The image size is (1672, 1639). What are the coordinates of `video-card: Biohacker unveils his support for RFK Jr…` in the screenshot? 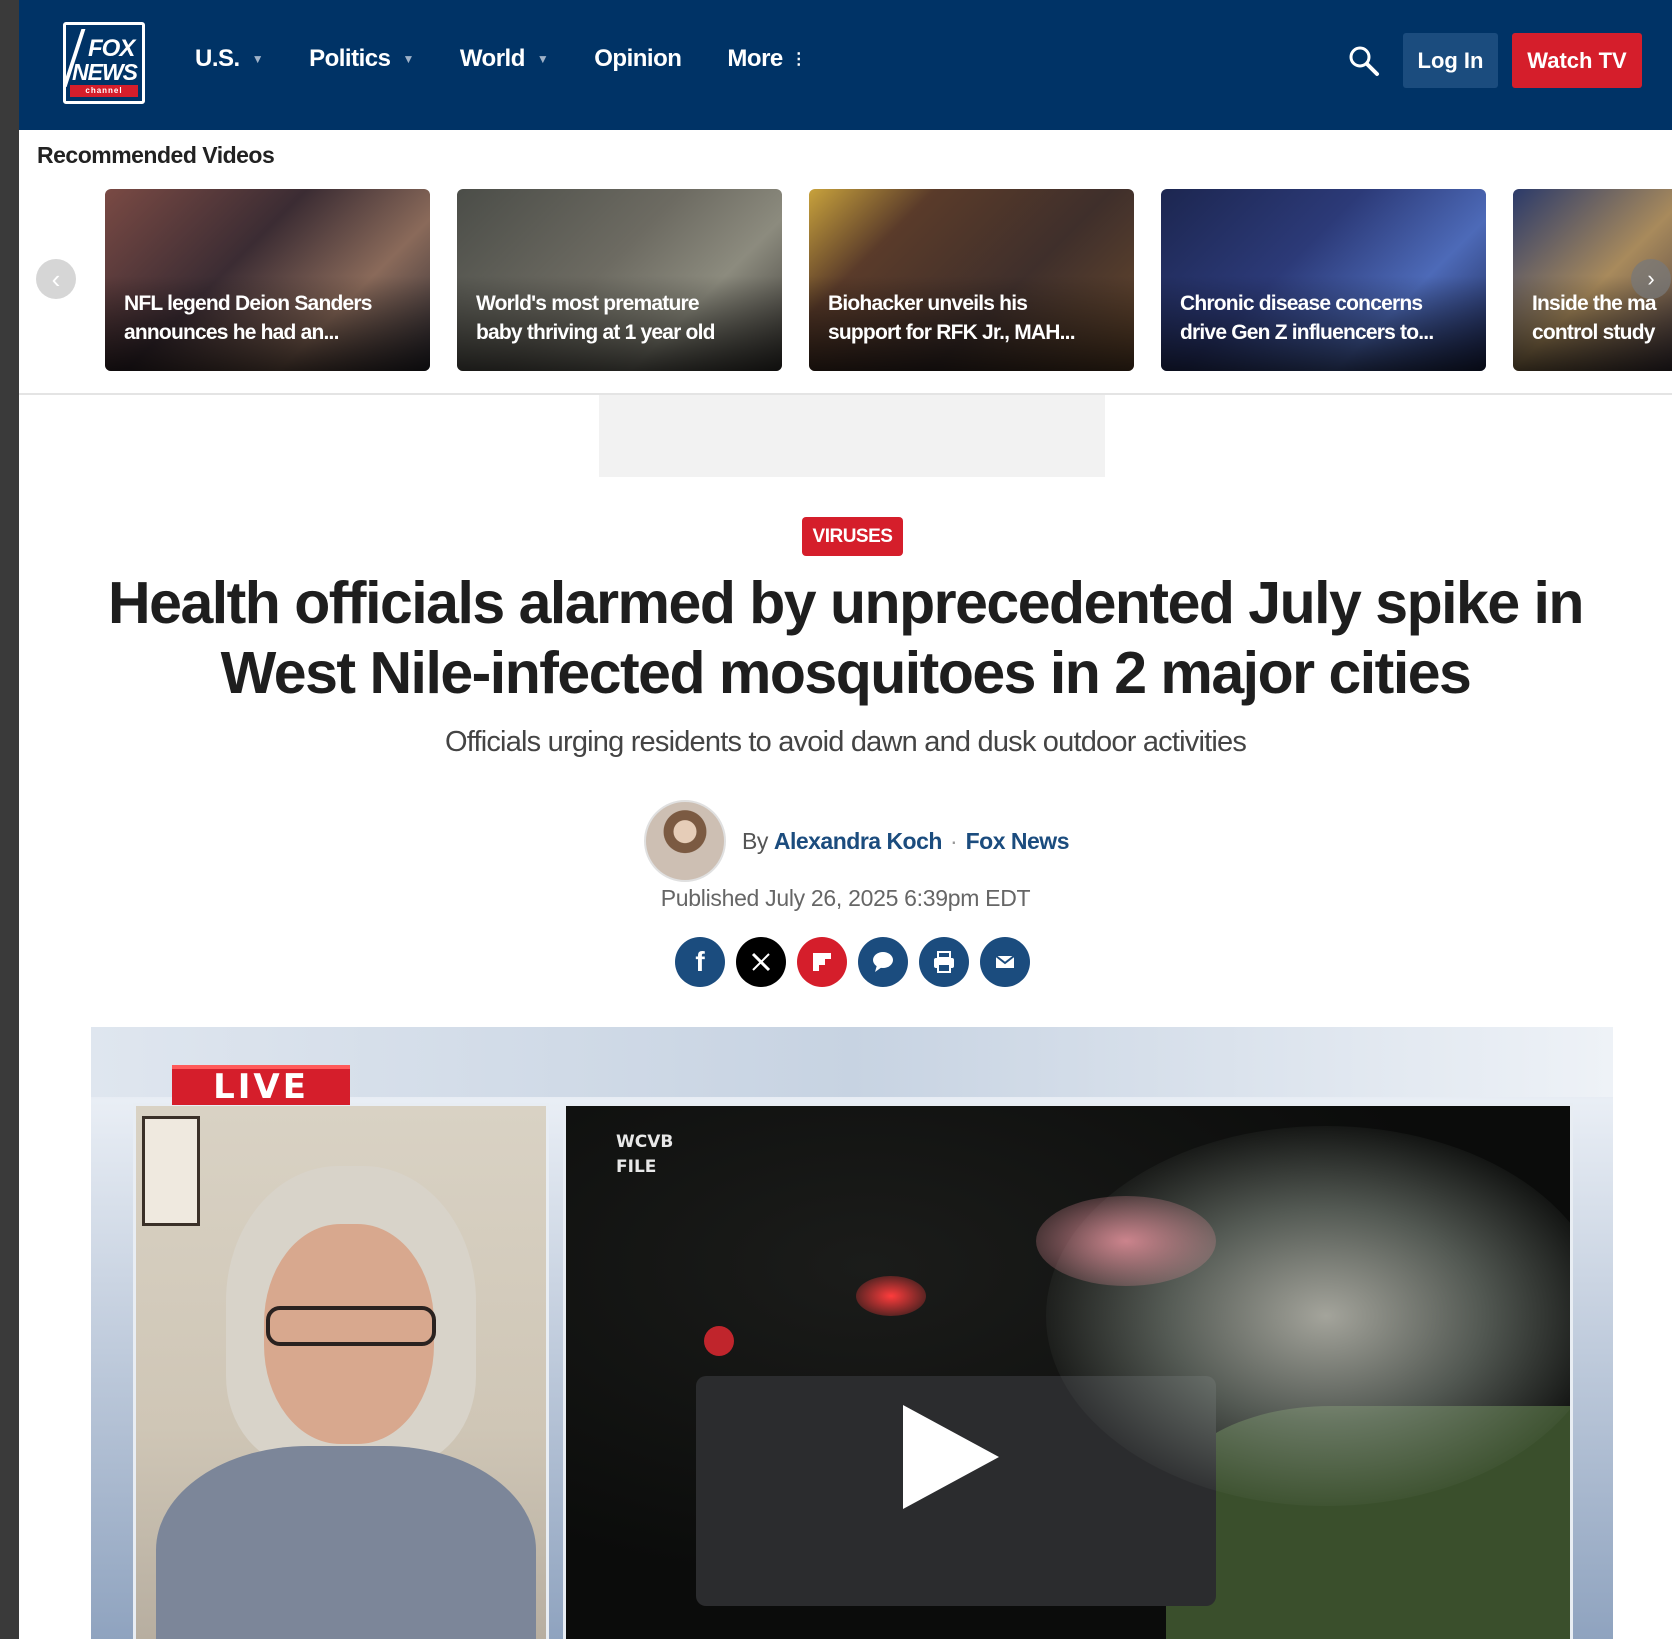 It's located at (971, 280).